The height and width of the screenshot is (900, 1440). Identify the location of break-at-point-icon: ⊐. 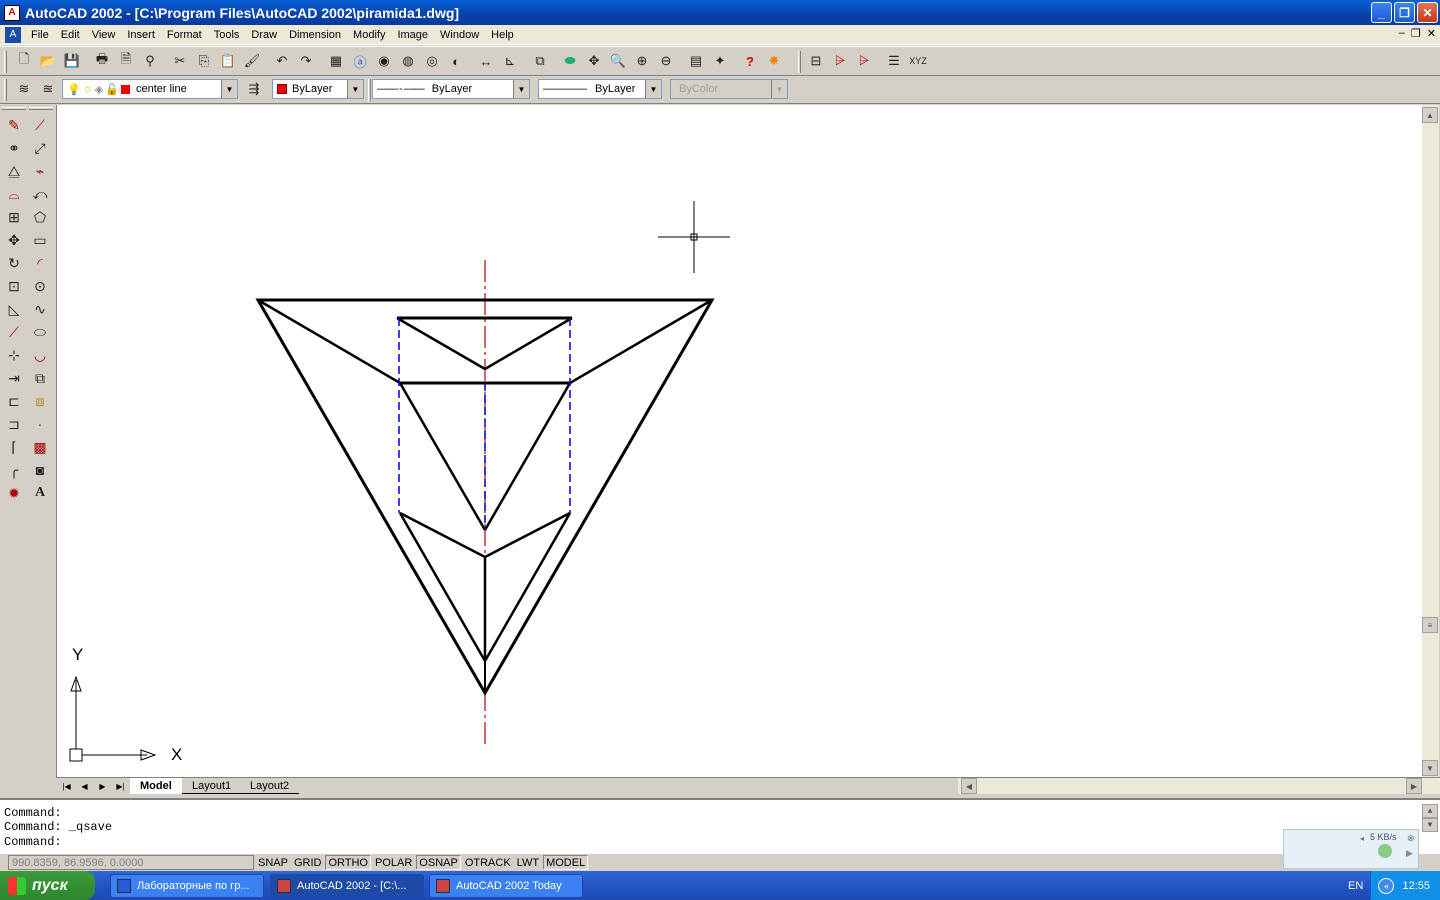
(14, 424).